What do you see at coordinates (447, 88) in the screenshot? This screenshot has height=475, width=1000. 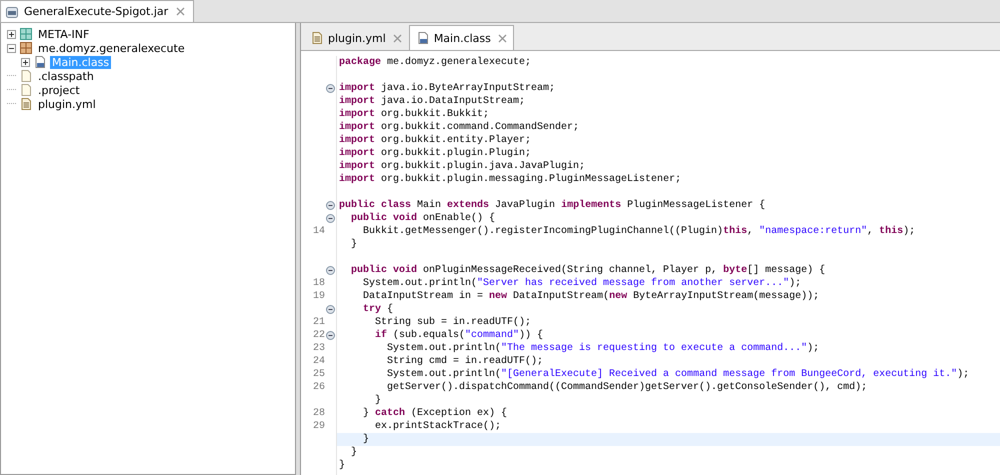 I see `code-line: import java.io.ByteArrayInputStream;` at bounding box center [447, 88].